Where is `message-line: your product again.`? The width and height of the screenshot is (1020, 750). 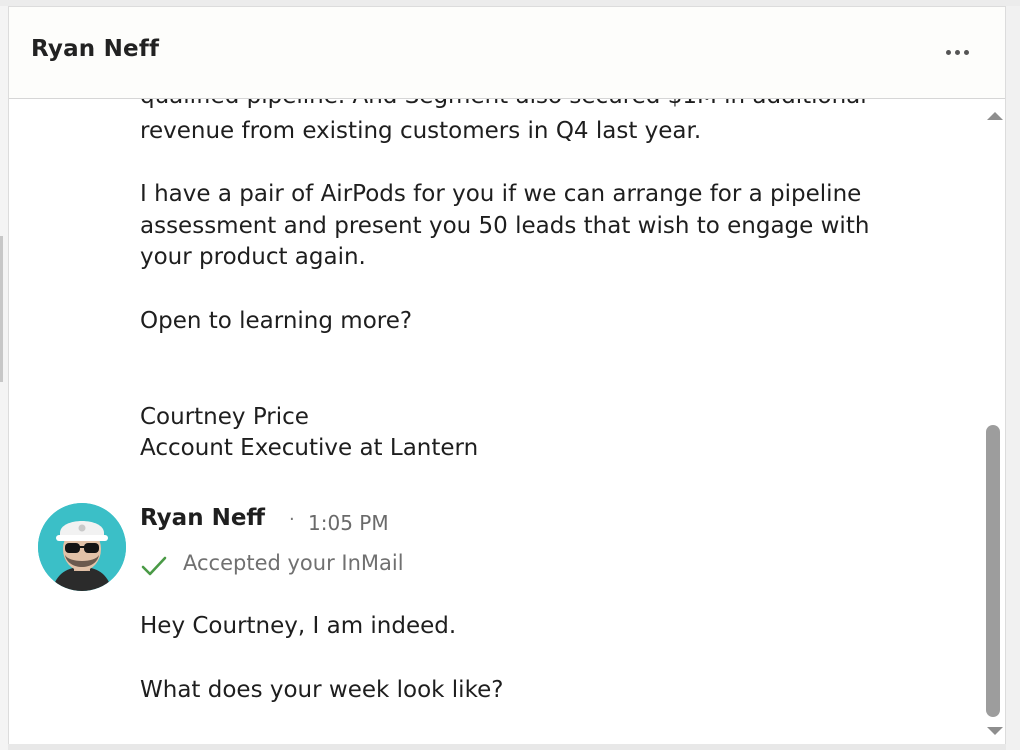 message-line: your product again. is located at coordinates (253, 257).